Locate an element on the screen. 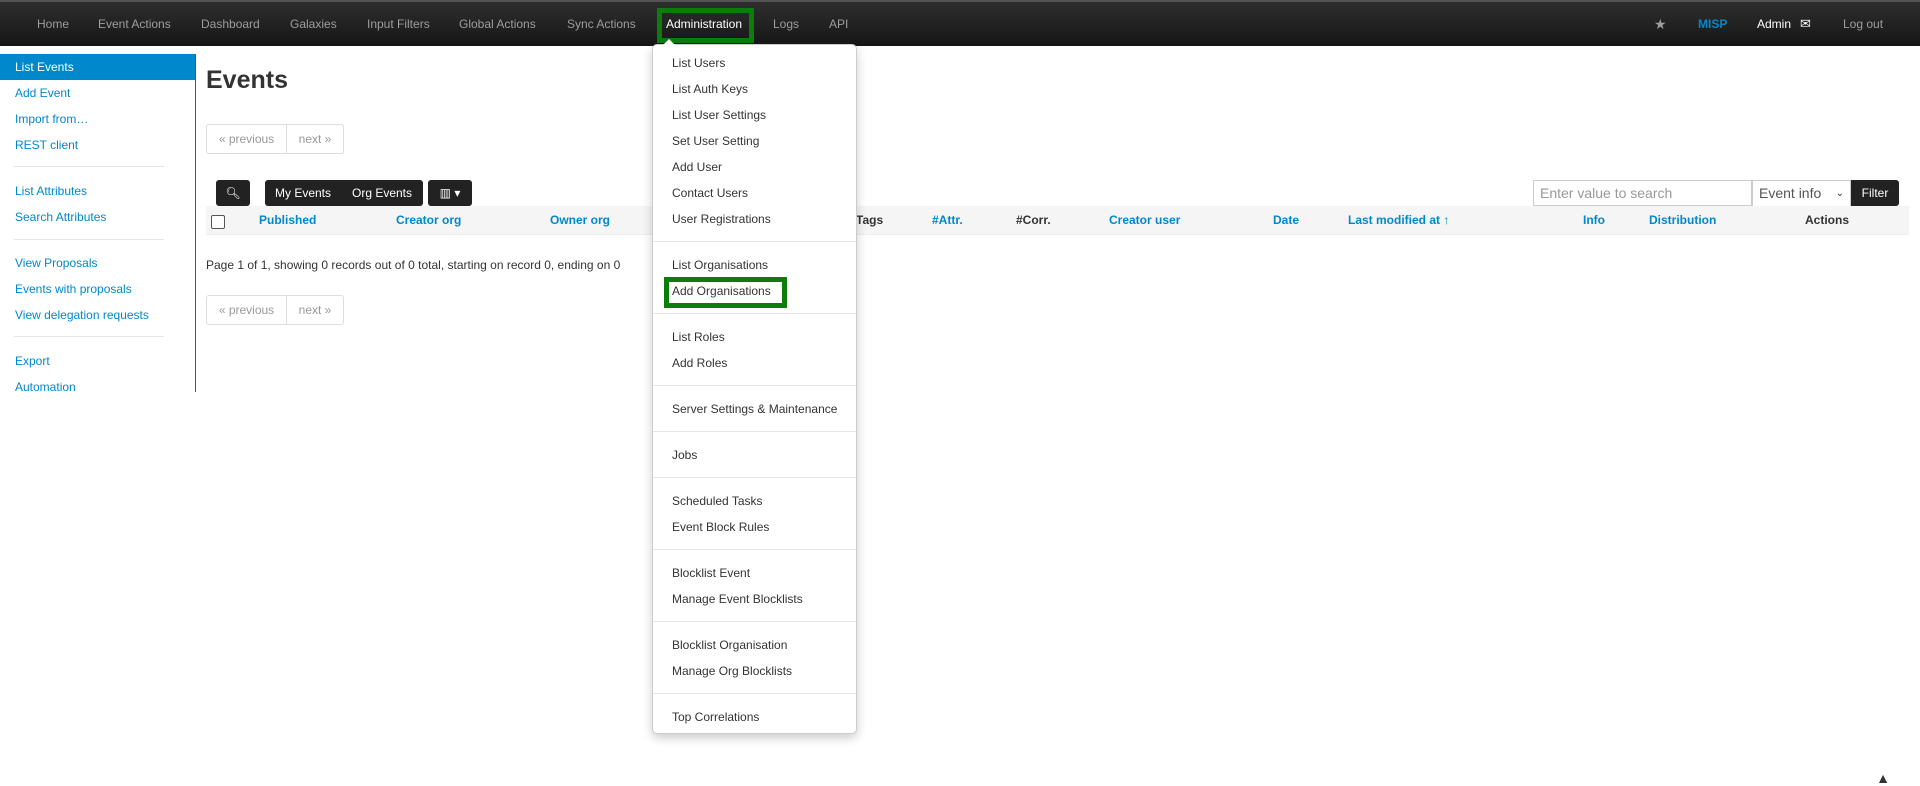  pager-top: « previous next » is located at coordinates (275, 139).